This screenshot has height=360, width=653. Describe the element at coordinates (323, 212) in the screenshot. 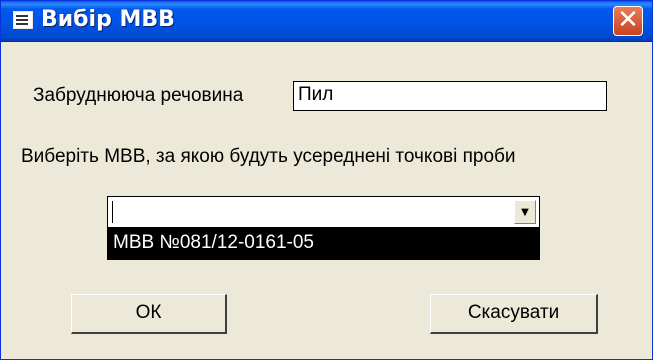

I see `mvv-combo-box: ▼` at that location.